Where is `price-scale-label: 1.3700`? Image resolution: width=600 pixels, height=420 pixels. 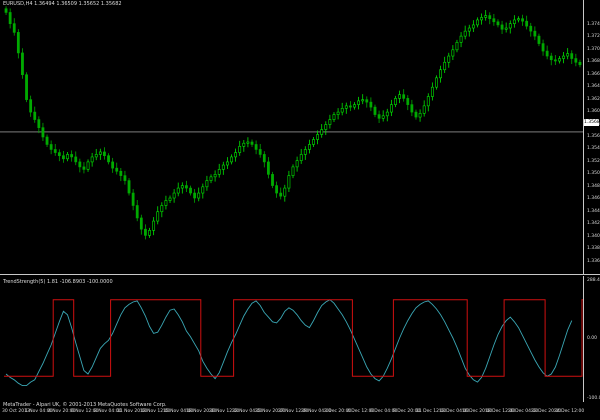
price-scale-label: 1.3700 is located at coordinates (593, 49).